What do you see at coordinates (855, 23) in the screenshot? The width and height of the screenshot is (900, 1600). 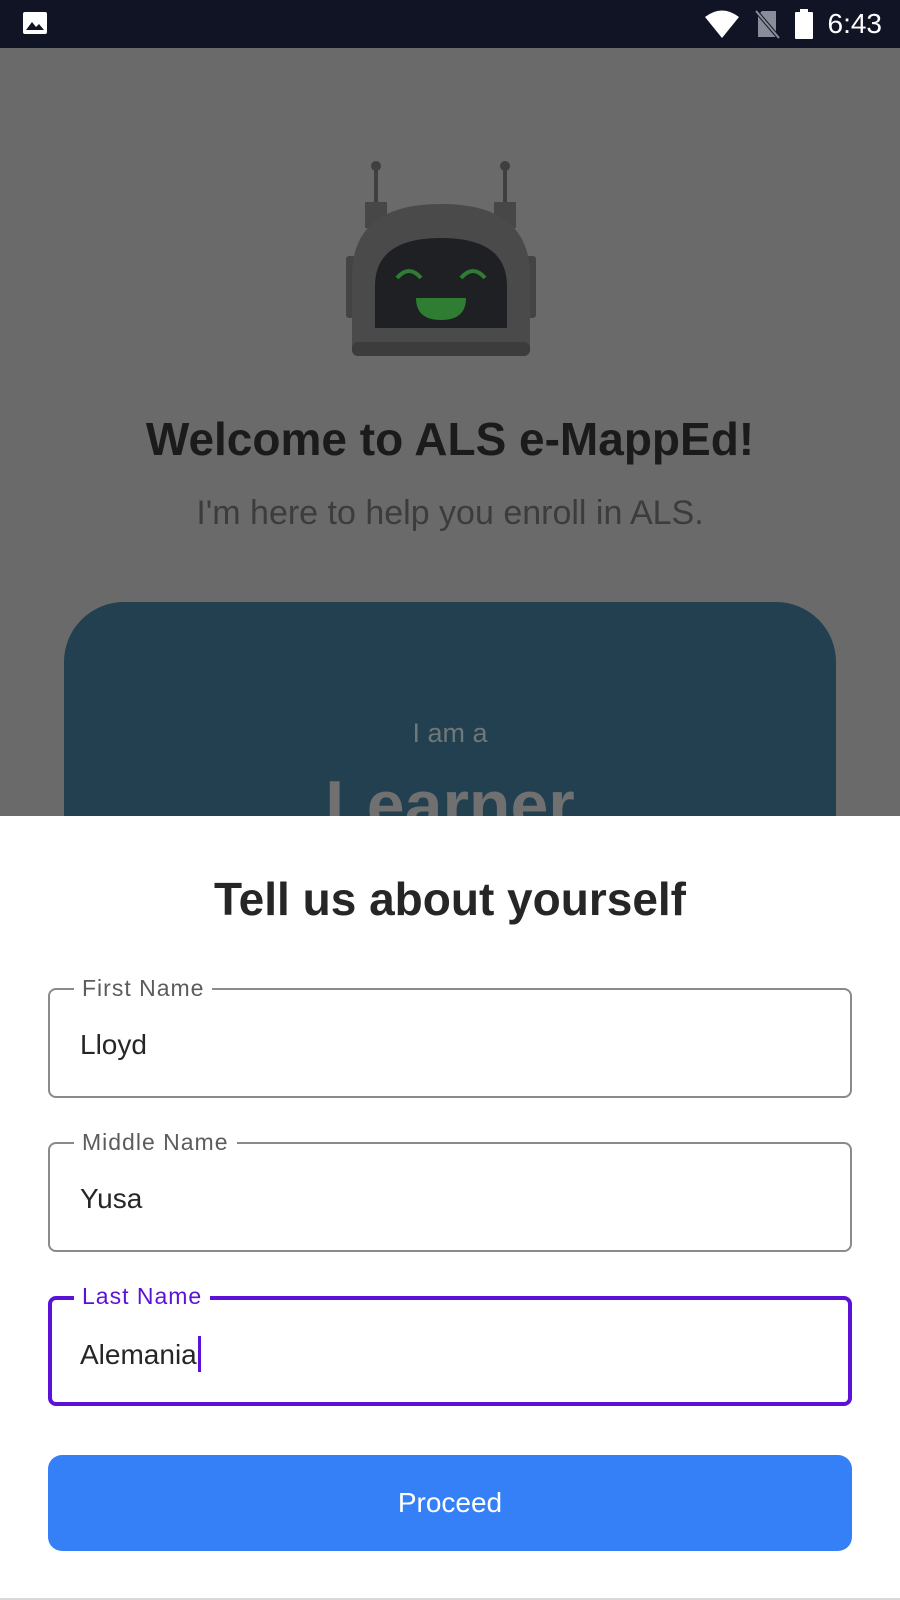 I see `clock: 6:43` at bounding box center [855, 23].